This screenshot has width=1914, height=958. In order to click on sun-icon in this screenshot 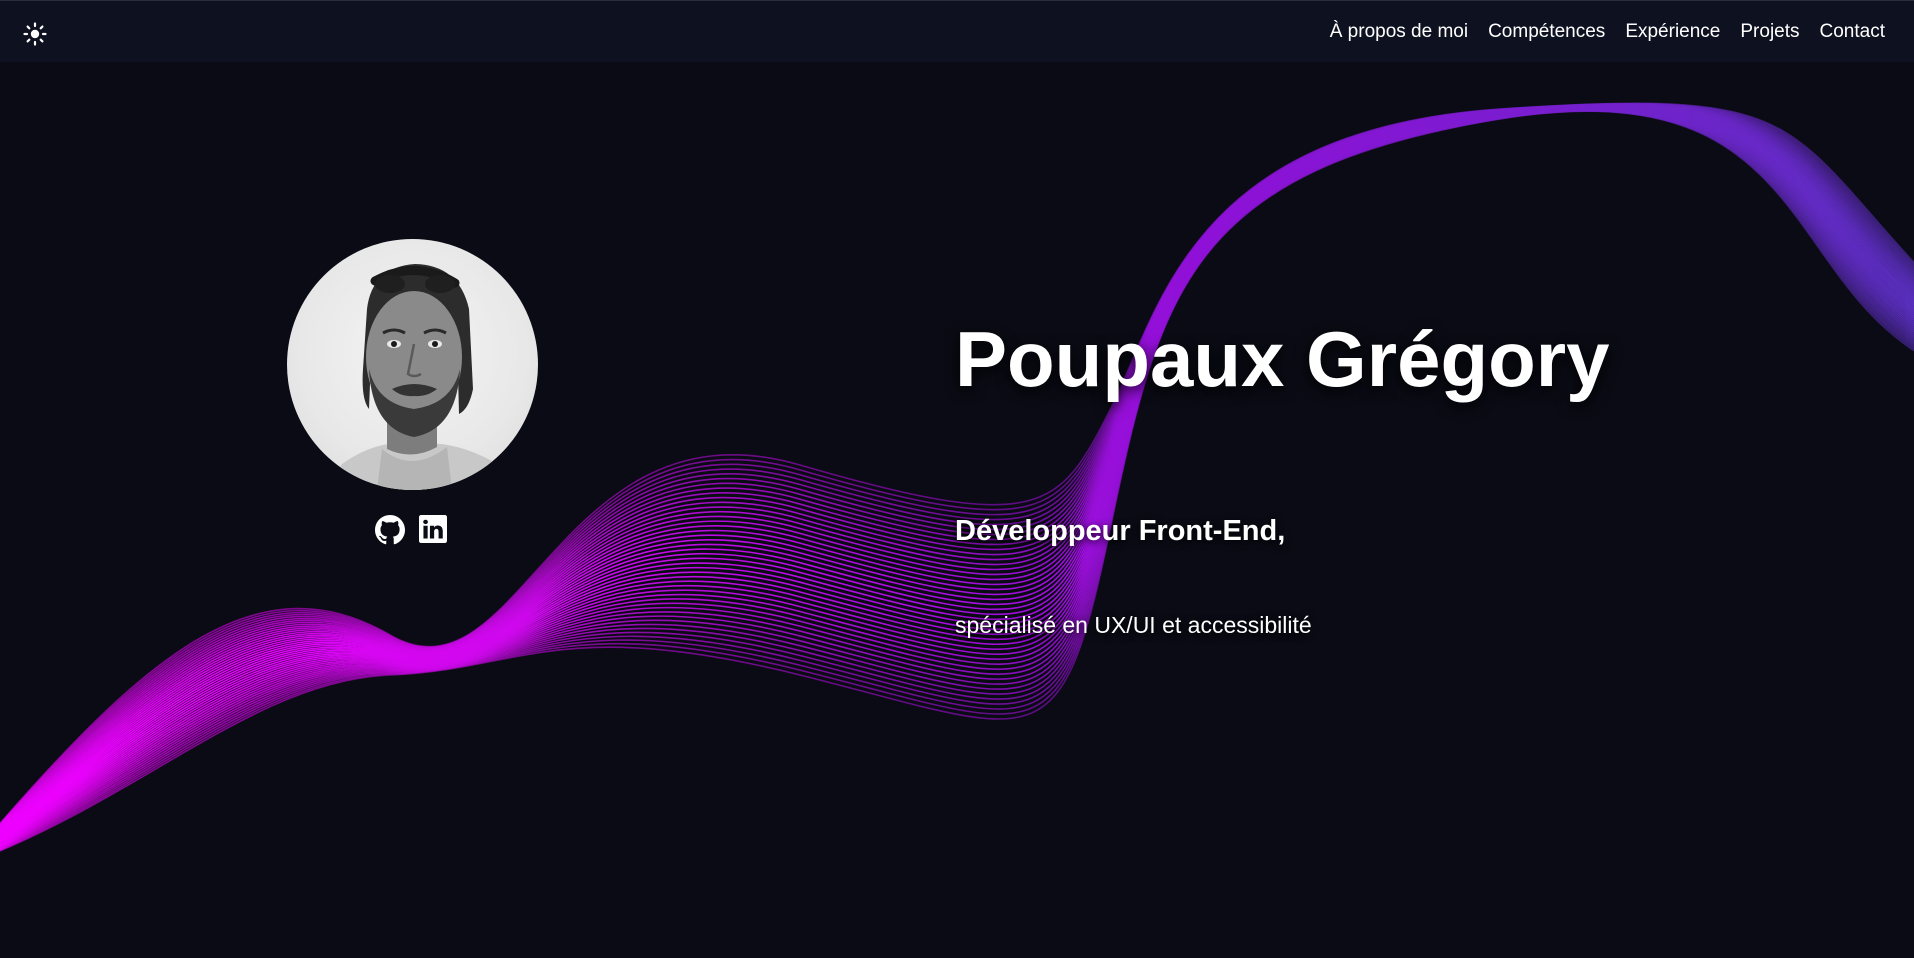, I will do `click(35, 34)`.